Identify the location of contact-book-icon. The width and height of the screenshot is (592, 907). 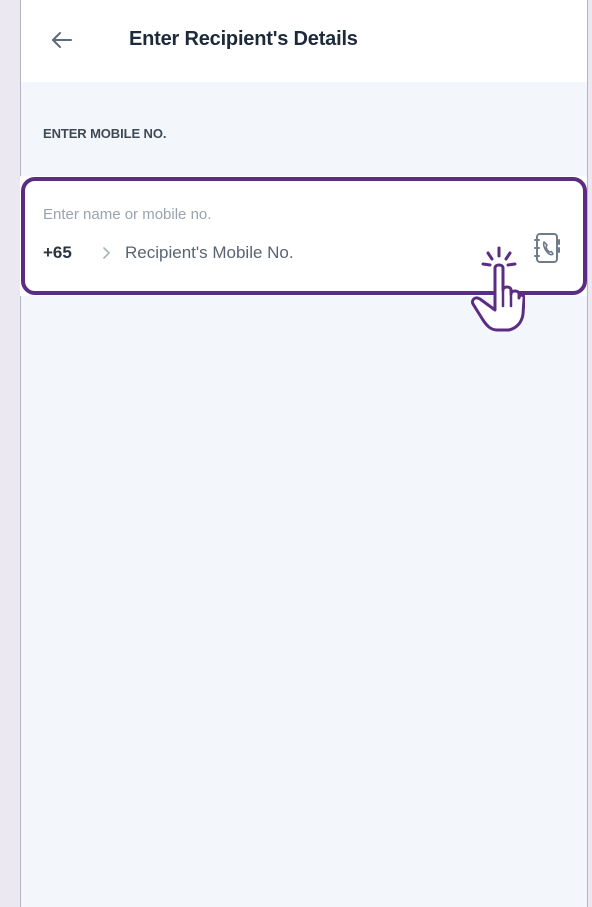
(548, 248).